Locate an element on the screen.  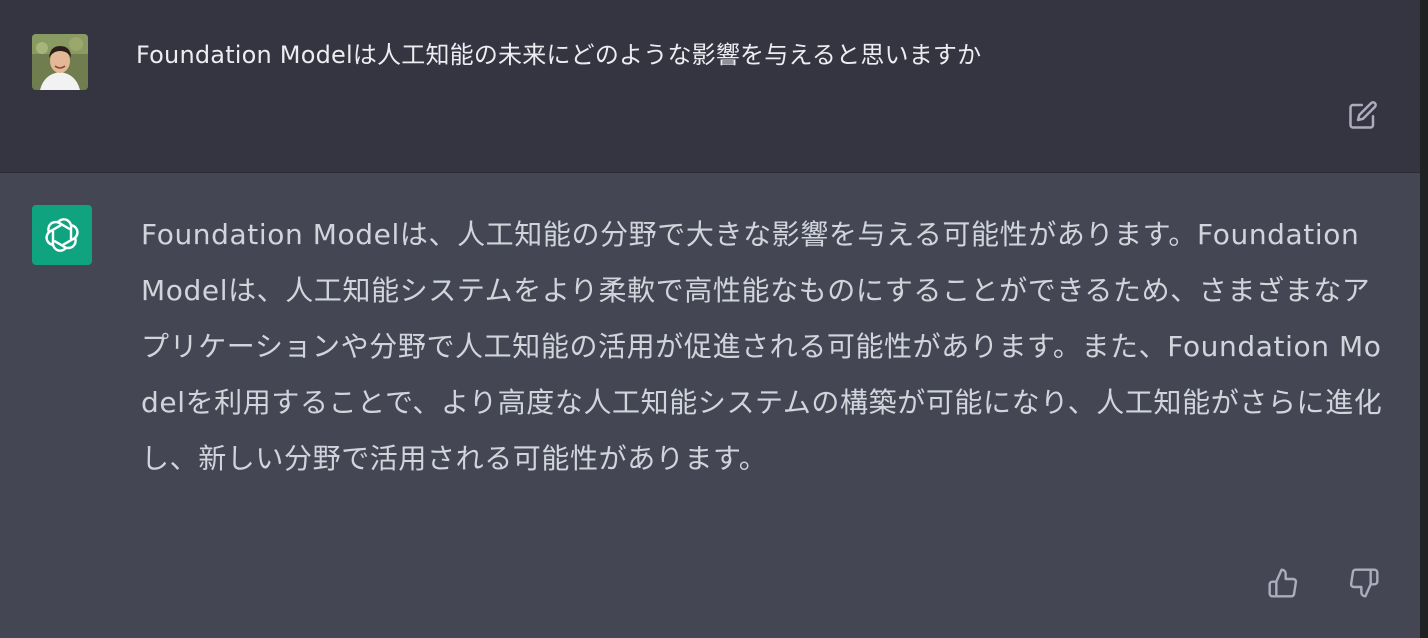
window-edge is located at coordinates (1424, 319).